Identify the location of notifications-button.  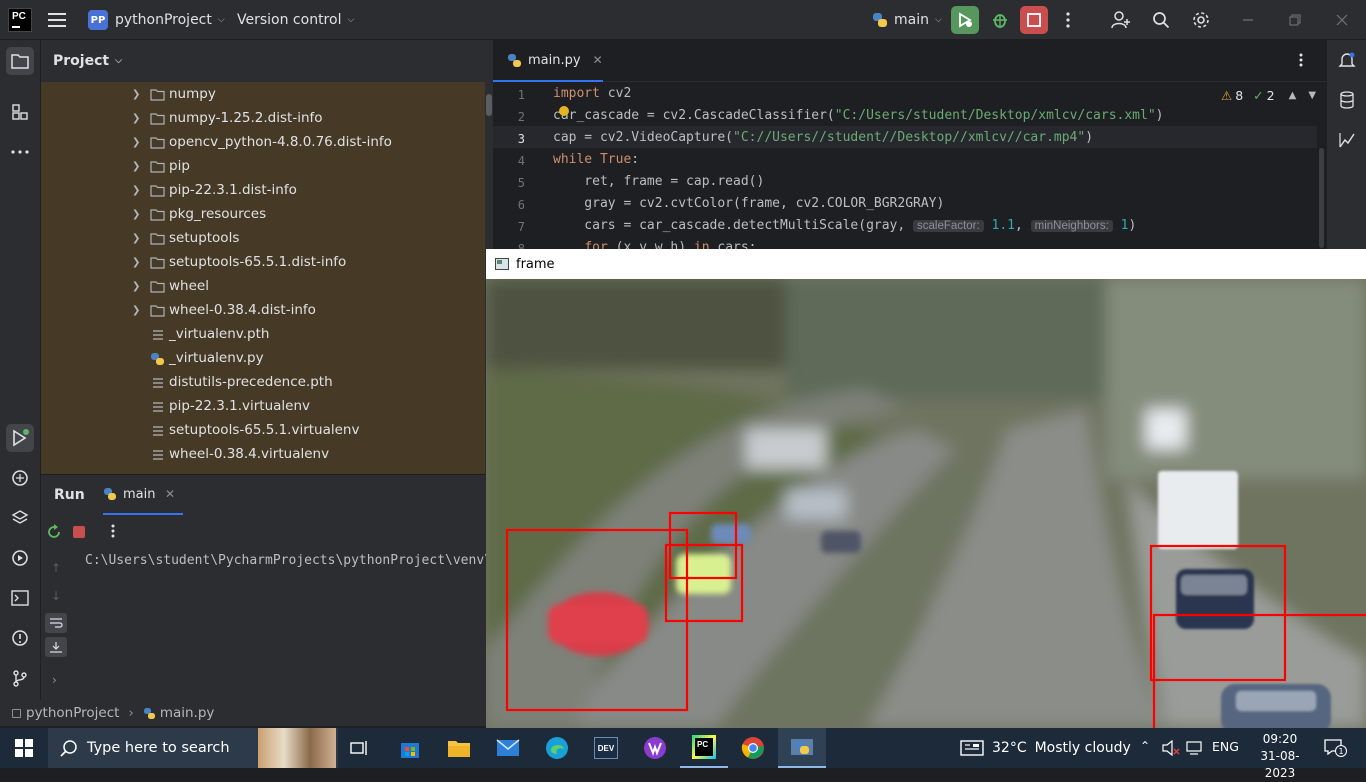
(1347, 60).